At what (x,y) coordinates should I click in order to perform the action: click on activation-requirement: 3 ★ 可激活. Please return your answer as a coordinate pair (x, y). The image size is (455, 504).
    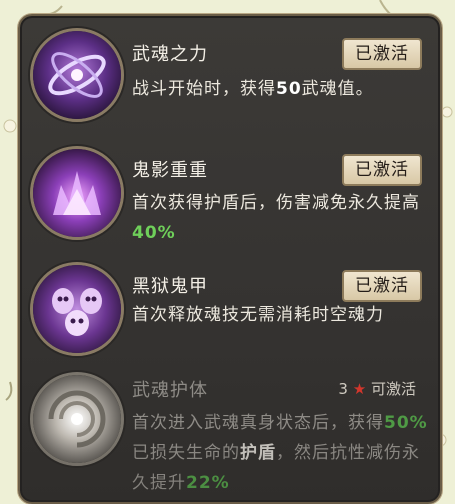
    Looking at the image, I should click on (377, 389).